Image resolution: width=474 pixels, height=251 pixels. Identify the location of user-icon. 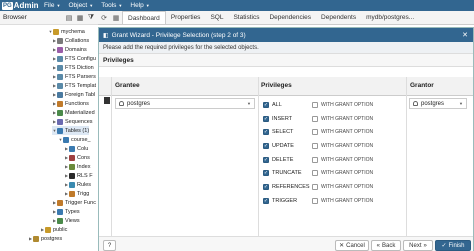
(121, 103).